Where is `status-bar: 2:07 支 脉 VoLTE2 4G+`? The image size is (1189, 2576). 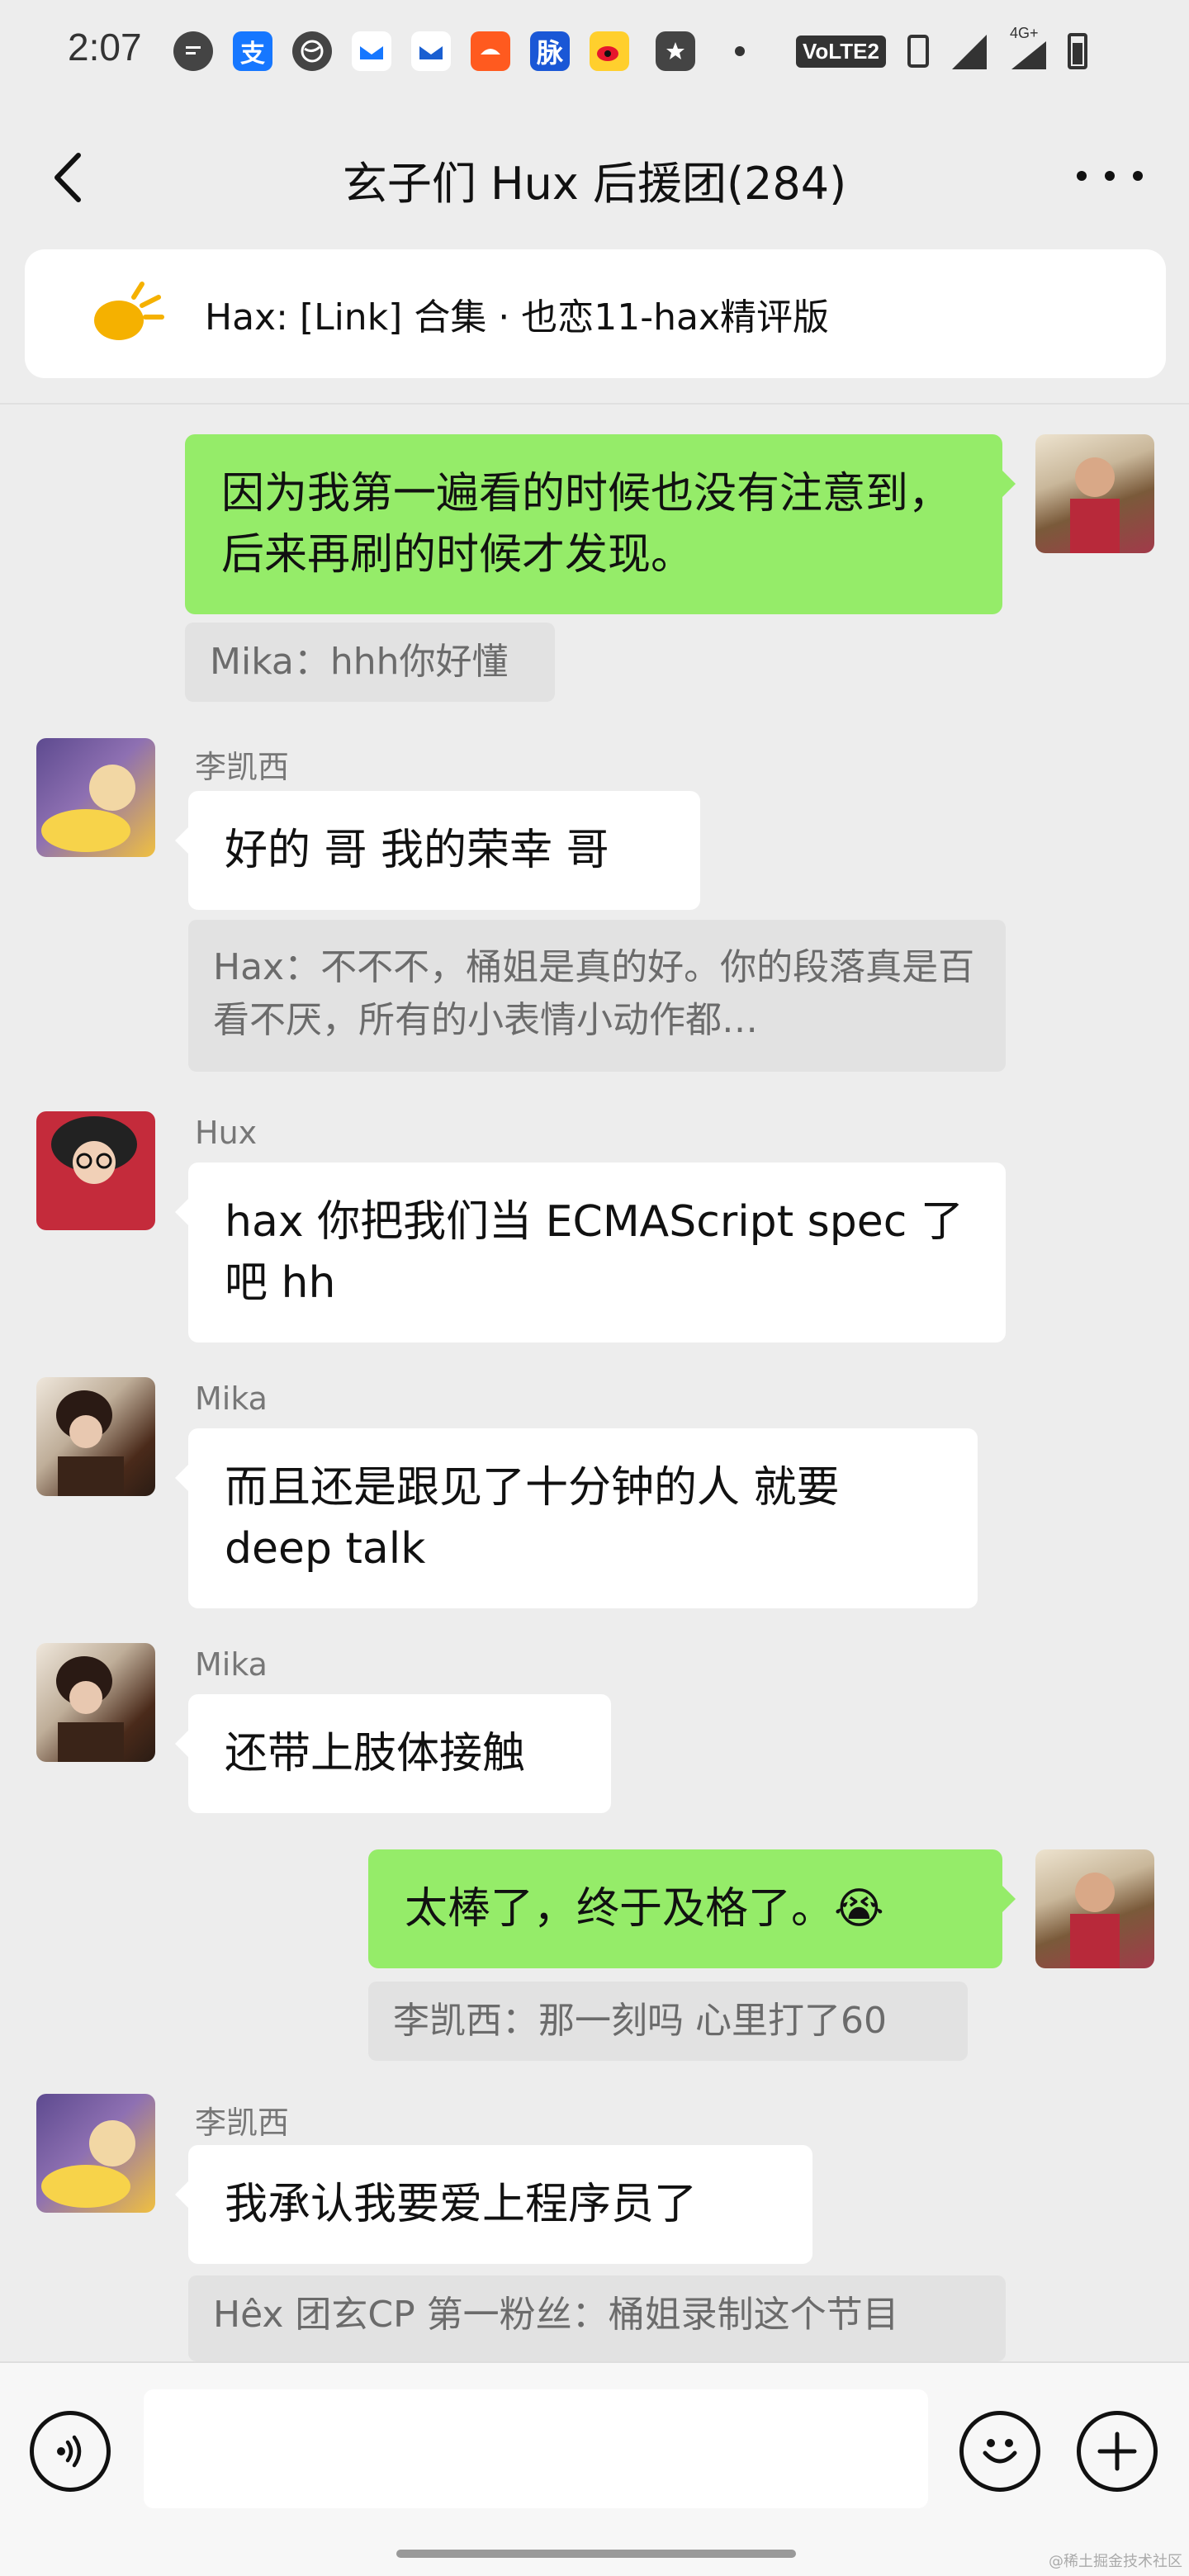 status-bar: 2:07 支 脉 VoLTE2 4G+ is located at coordinates (594, 53).